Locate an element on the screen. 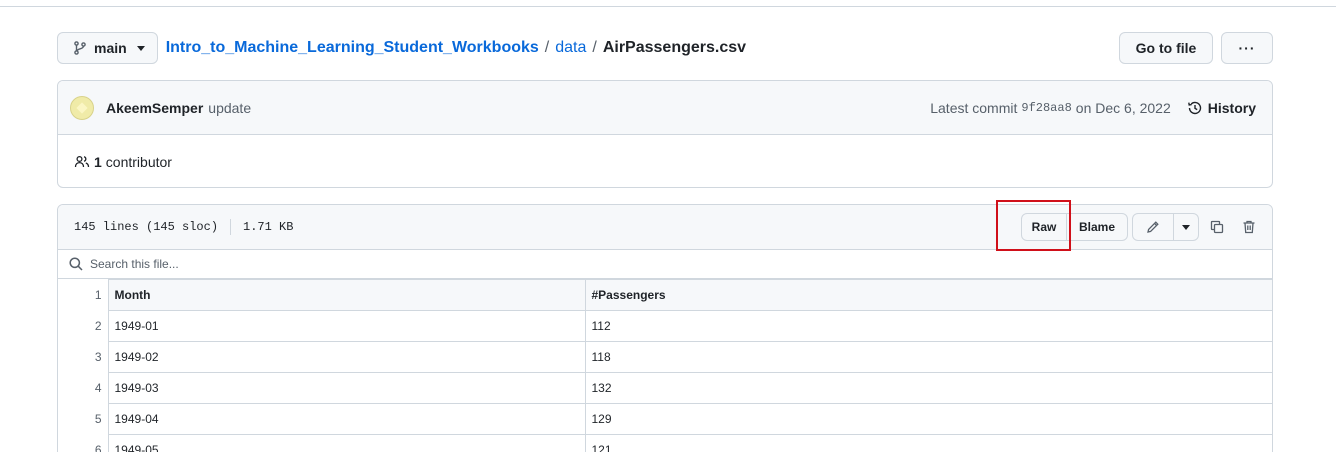 This screenshot has width=1336, height=452. table-cell: 132 is located at coordinates (928, 388).